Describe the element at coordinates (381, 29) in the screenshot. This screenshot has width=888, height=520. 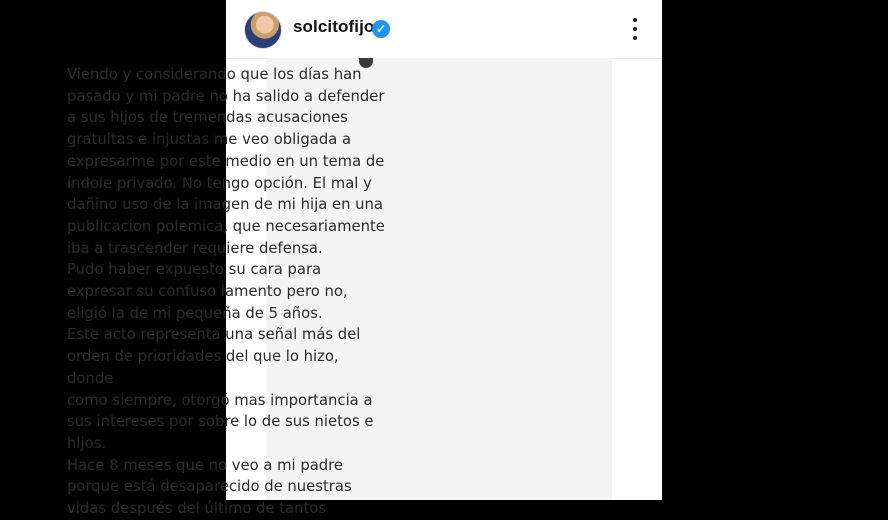
I see `verified-badge-icon: ✓` at that location.